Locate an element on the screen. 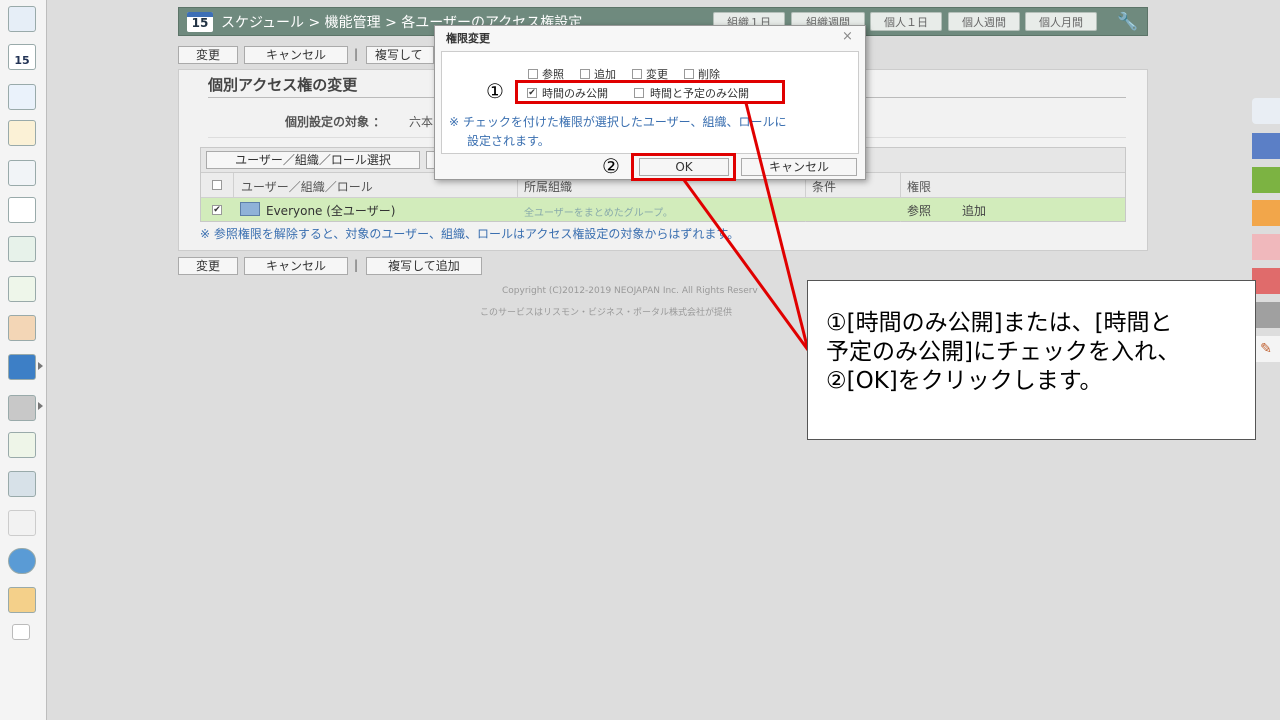 Image resolution: width=1280 pixels, height=720 pixels. callout-line: 予定のみ公開]にチェックを入れ、 is located at coordinates (1003, 352).